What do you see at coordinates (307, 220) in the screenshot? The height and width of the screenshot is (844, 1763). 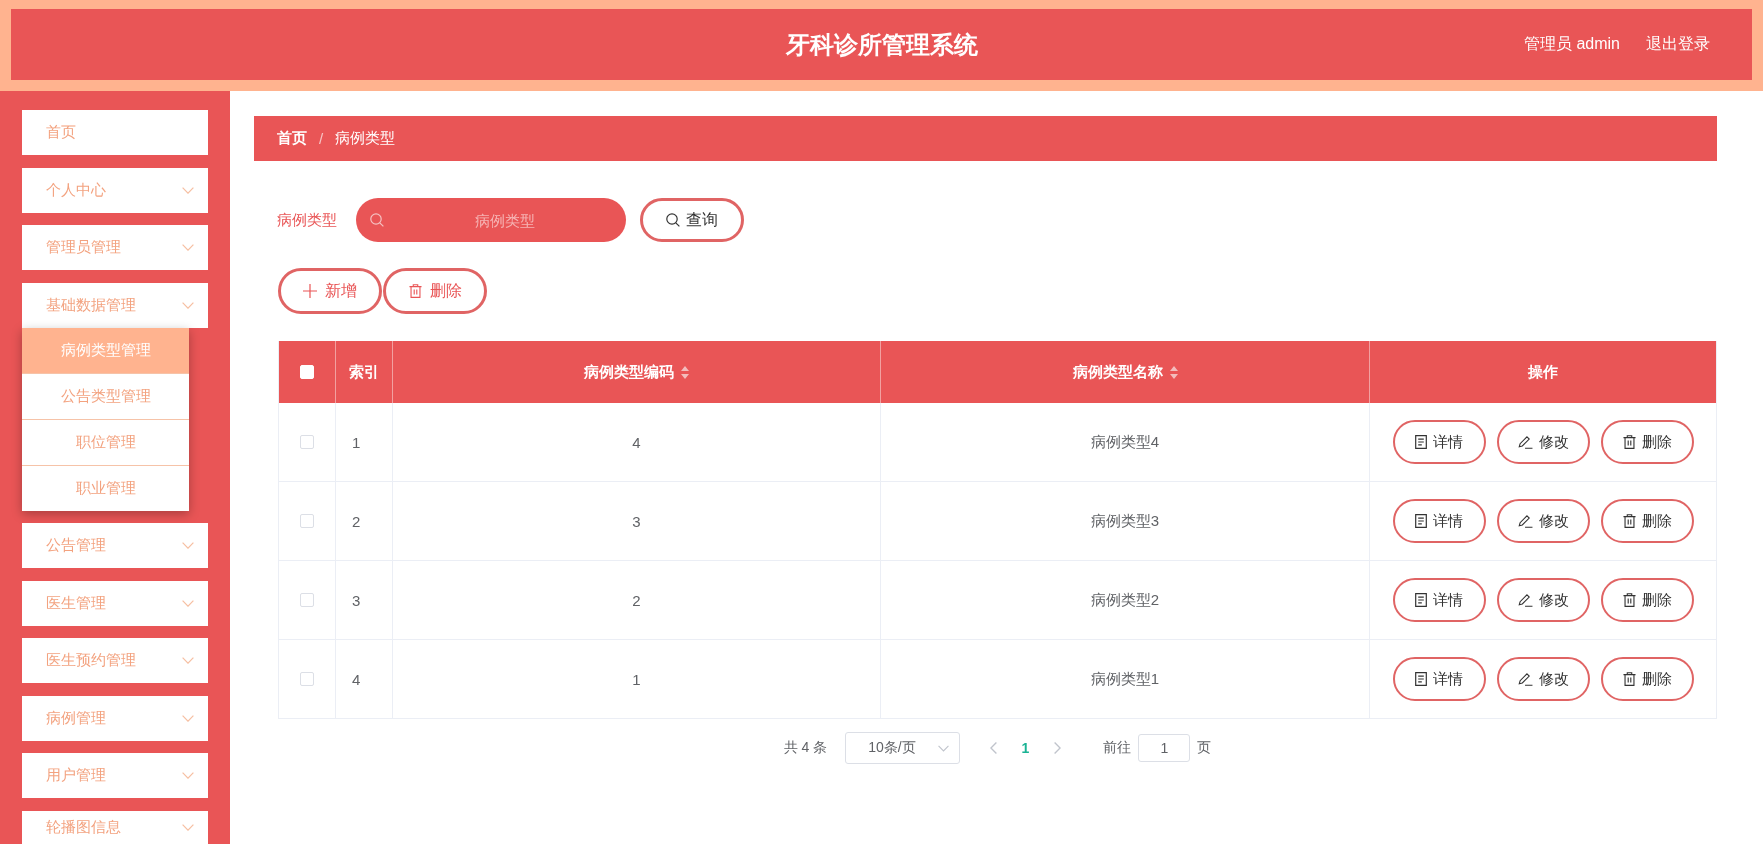 I see `search-label: 病例类型` at bounding box center [307, 220].